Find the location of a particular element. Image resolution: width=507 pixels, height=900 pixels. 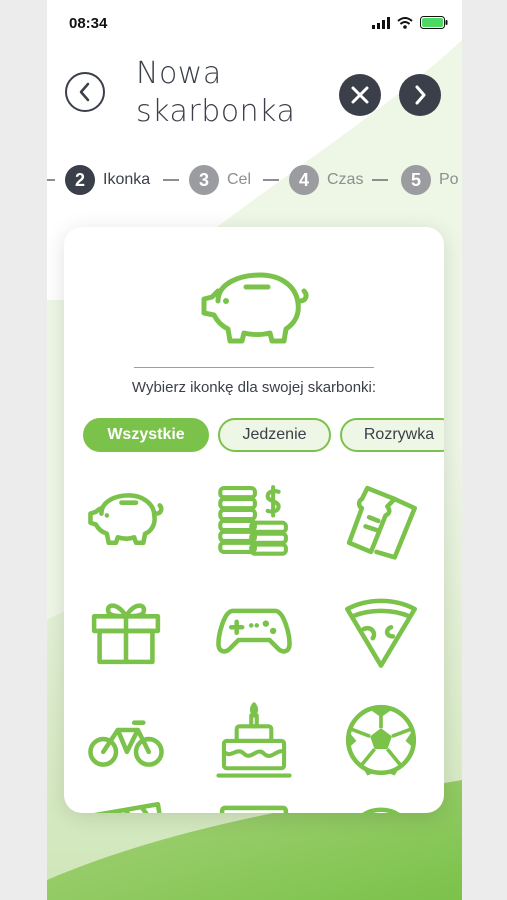

status-time: 08:34 is located at coordinates (88, 23).